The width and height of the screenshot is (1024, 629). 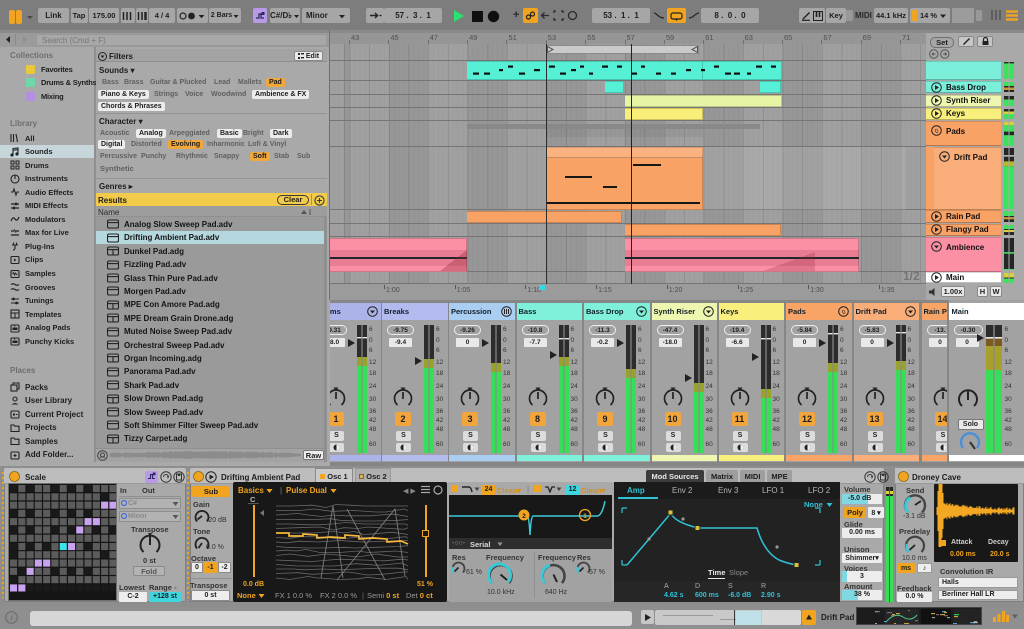 What do you see at coordinates (585, 516) in the screenshot?
I see `svg-text: 1` at bounding box center [585, 516].